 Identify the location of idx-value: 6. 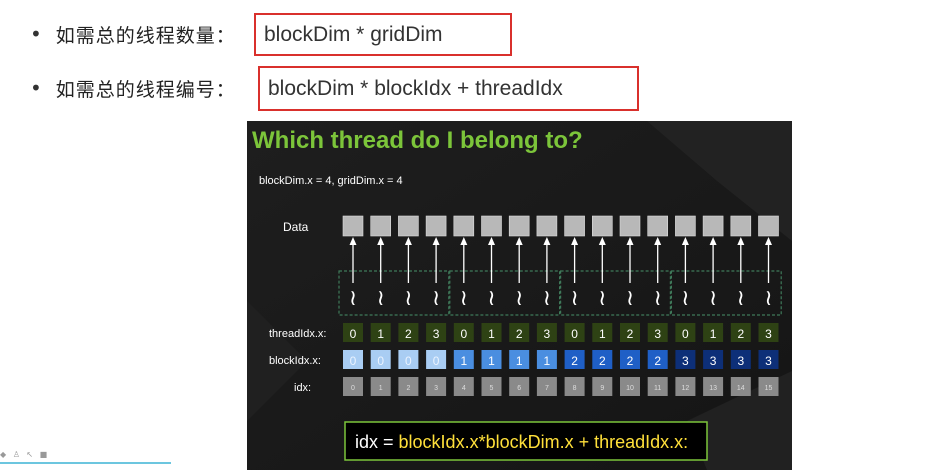
(519, 388).